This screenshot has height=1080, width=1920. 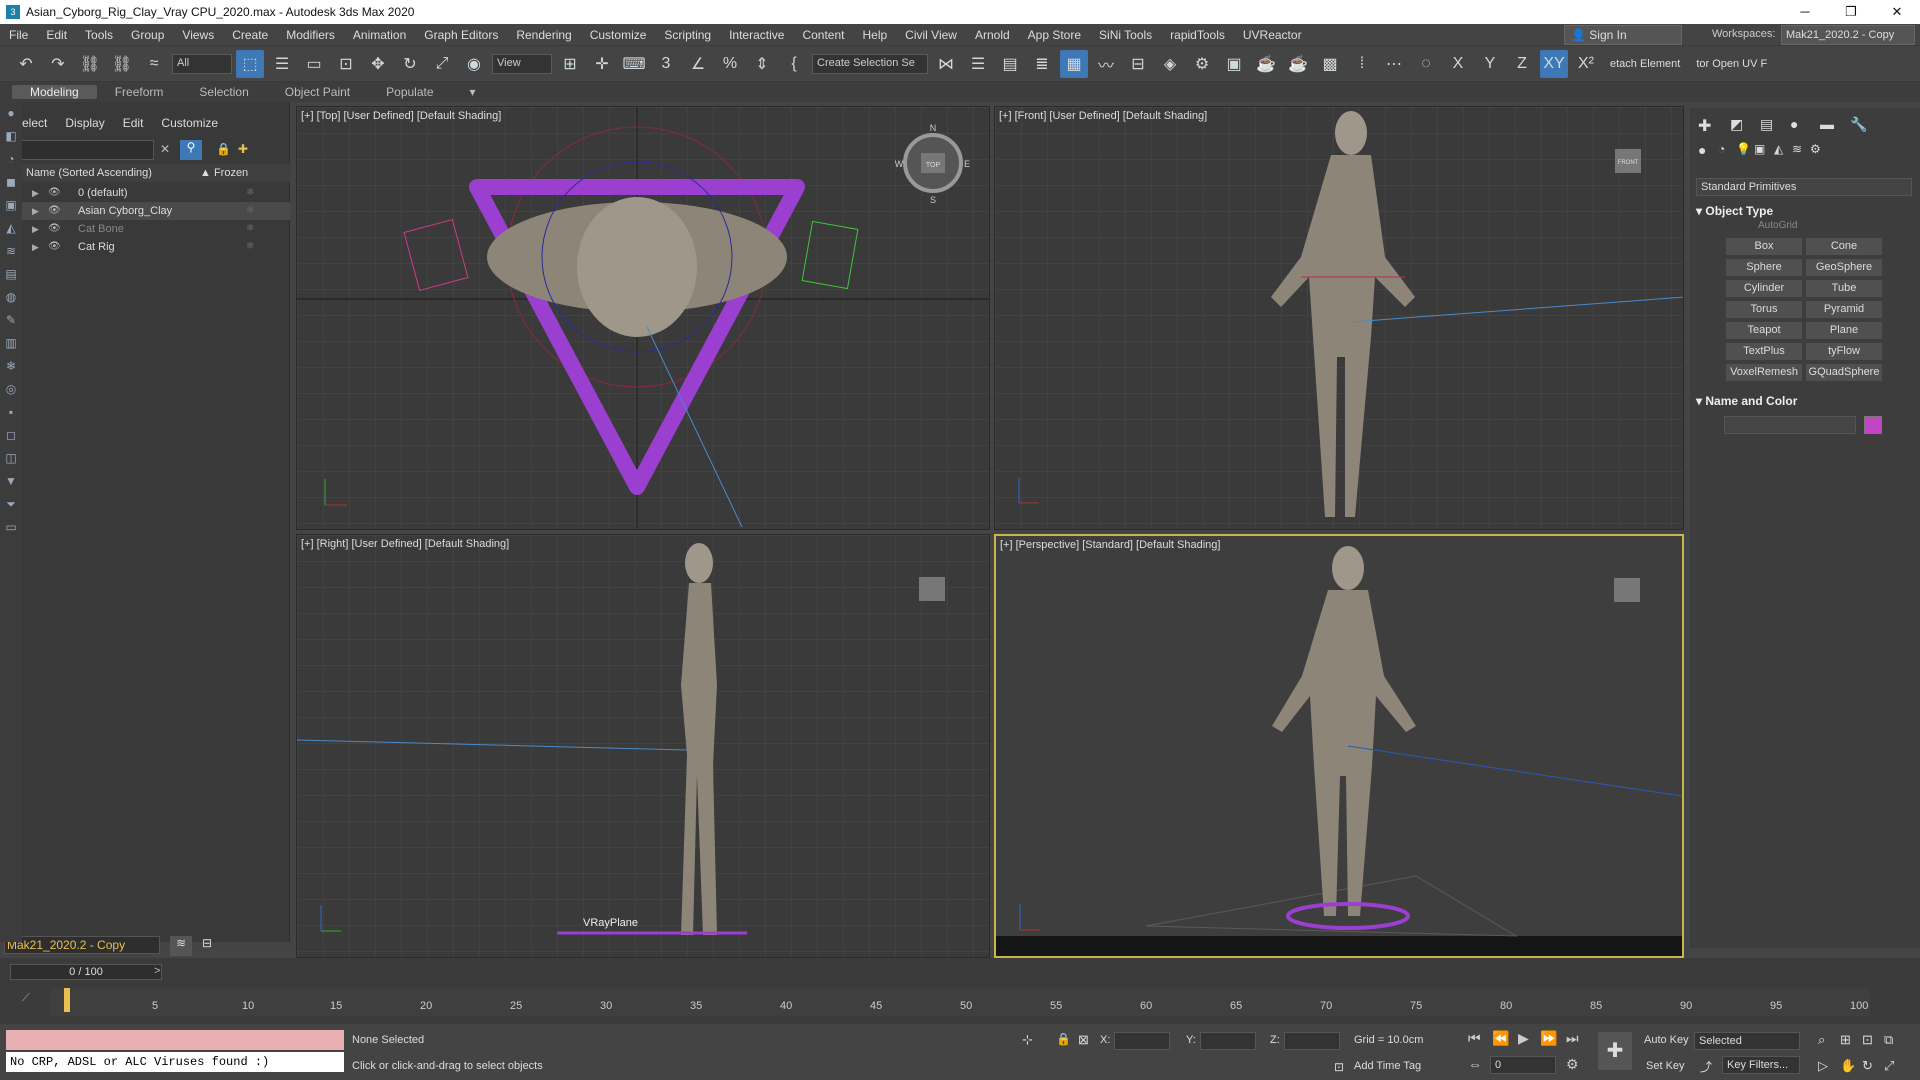 What do you see at coordinates (762, 64) in the screenshot?
I see `spinner-snap-icon: ⇕` at bounding box center [762, 64].